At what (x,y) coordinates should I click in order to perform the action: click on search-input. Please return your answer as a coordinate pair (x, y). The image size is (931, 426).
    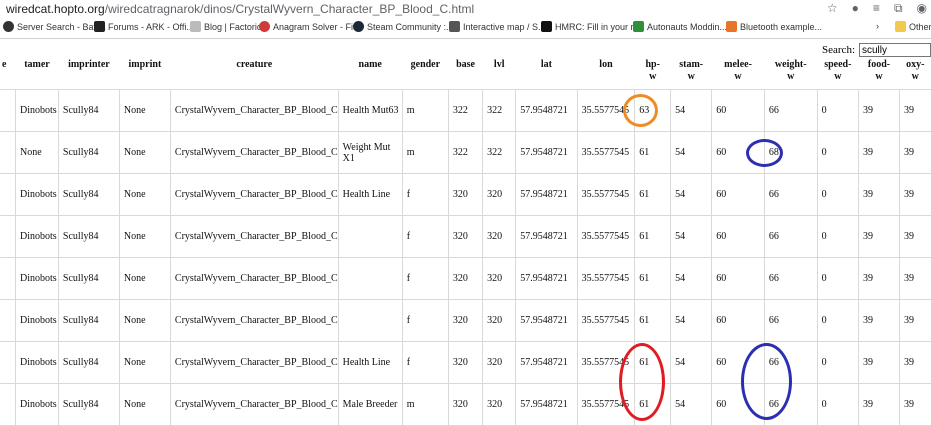
    Looking at the image, I should click on (895, 50).